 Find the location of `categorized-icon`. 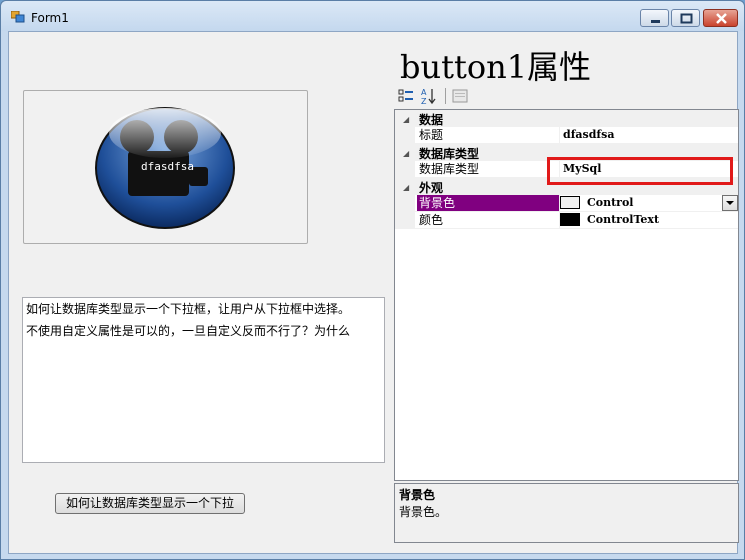

categorized-icon is located at coordinates (405, 95).